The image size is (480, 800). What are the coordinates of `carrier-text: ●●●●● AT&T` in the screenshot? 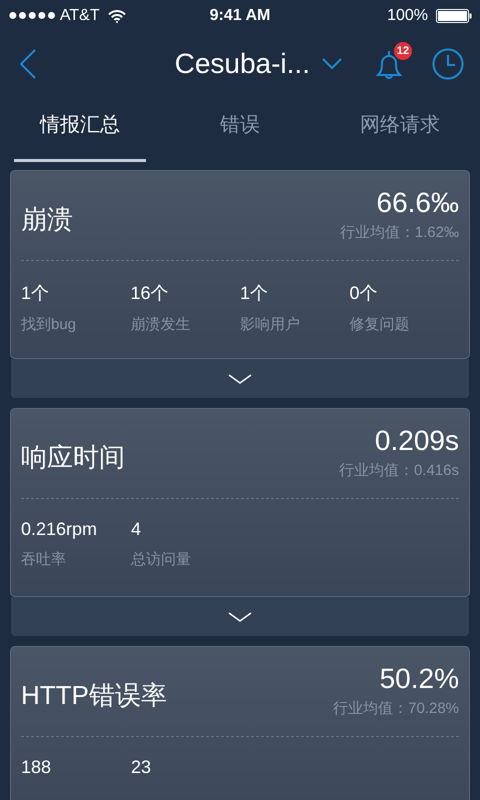 It's located at (54, 16).